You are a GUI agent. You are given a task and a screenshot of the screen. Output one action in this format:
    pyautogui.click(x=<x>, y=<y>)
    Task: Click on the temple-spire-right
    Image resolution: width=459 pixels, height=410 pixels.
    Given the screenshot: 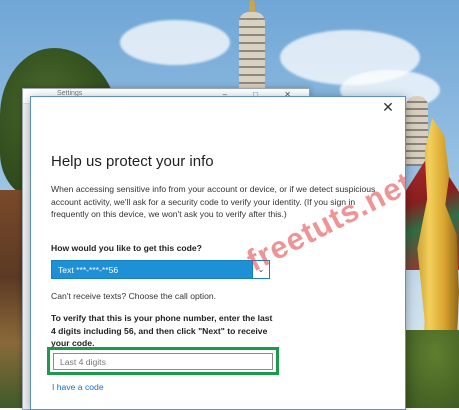 What is the action you would take?
    pyautogui.click(x=417, y=131)
    